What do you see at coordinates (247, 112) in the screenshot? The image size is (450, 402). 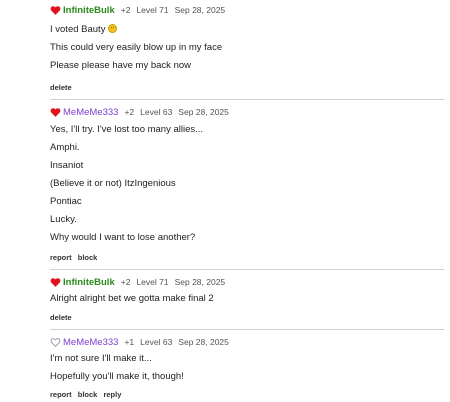 I see `comment-meta: MeMeMe333 +2 Level 63 Sep 28, 2025` at bounding box center [247, 112].